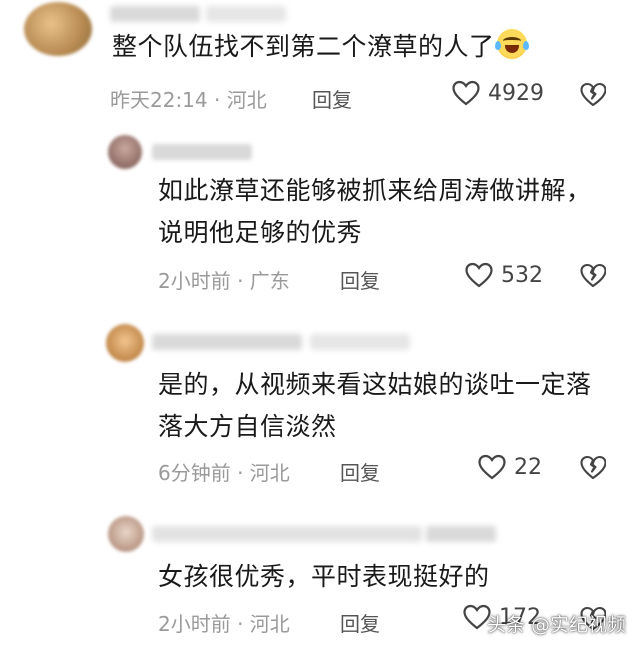 This screenshot has width=640, height=651. I want to click on comment-text-line: 女孩很优秀，平时表现挺好的, so click(324, 576).